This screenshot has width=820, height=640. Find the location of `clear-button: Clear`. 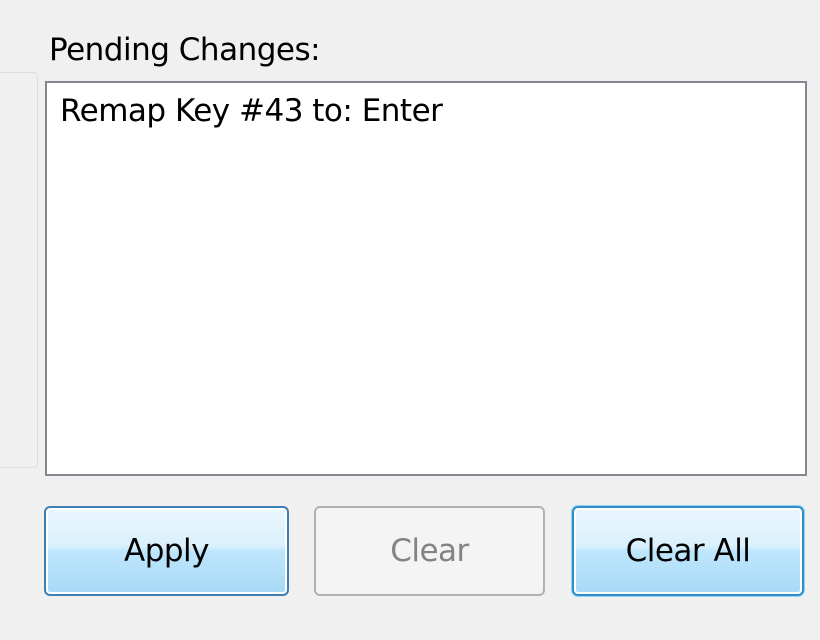

clear-button: Clear is located at coordinates (429, 551).